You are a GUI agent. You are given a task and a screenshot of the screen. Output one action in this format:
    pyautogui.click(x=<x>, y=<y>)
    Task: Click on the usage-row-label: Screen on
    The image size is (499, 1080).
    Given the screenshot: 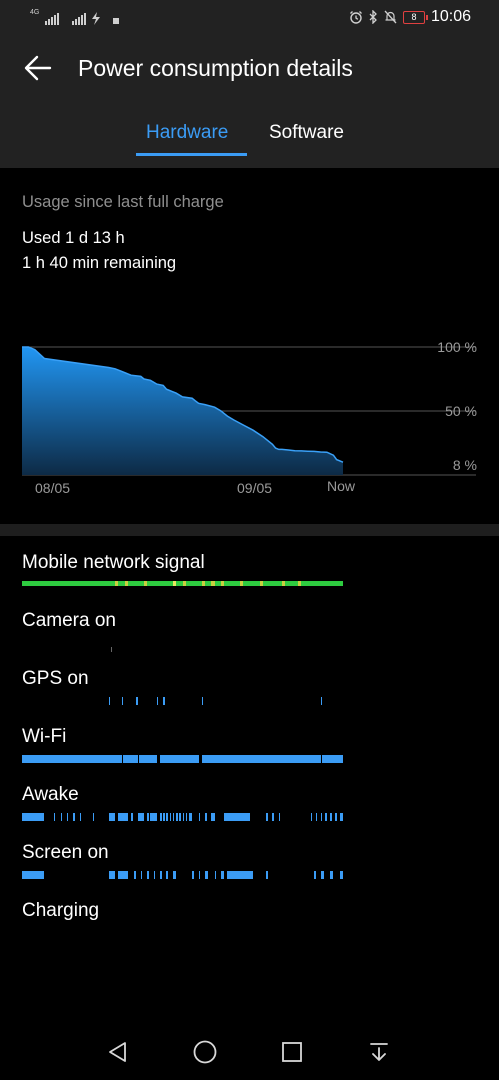 What is the action you would take?
    pyautogui.click(x=65, y=852)
    